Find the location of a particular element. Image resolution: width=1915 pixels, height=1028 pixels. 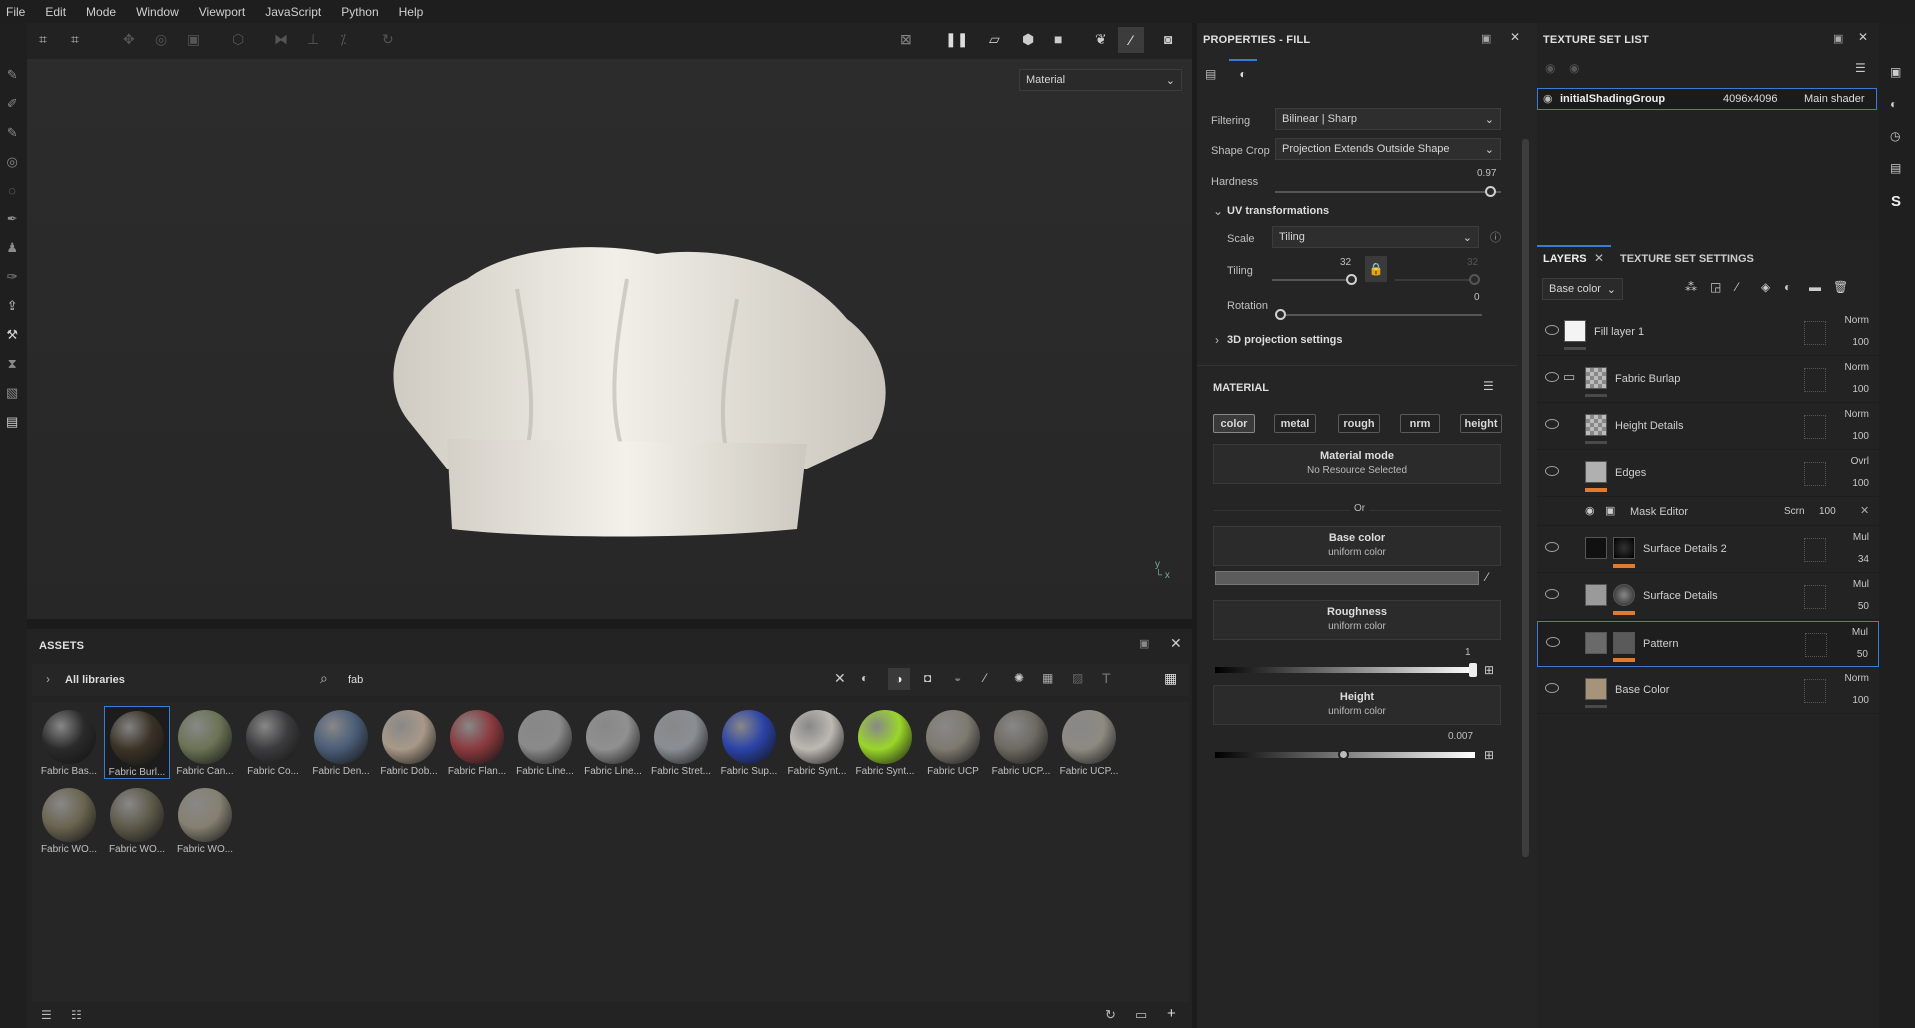

filter-smart-icon: ◑ is located at coordinates (899, 679).